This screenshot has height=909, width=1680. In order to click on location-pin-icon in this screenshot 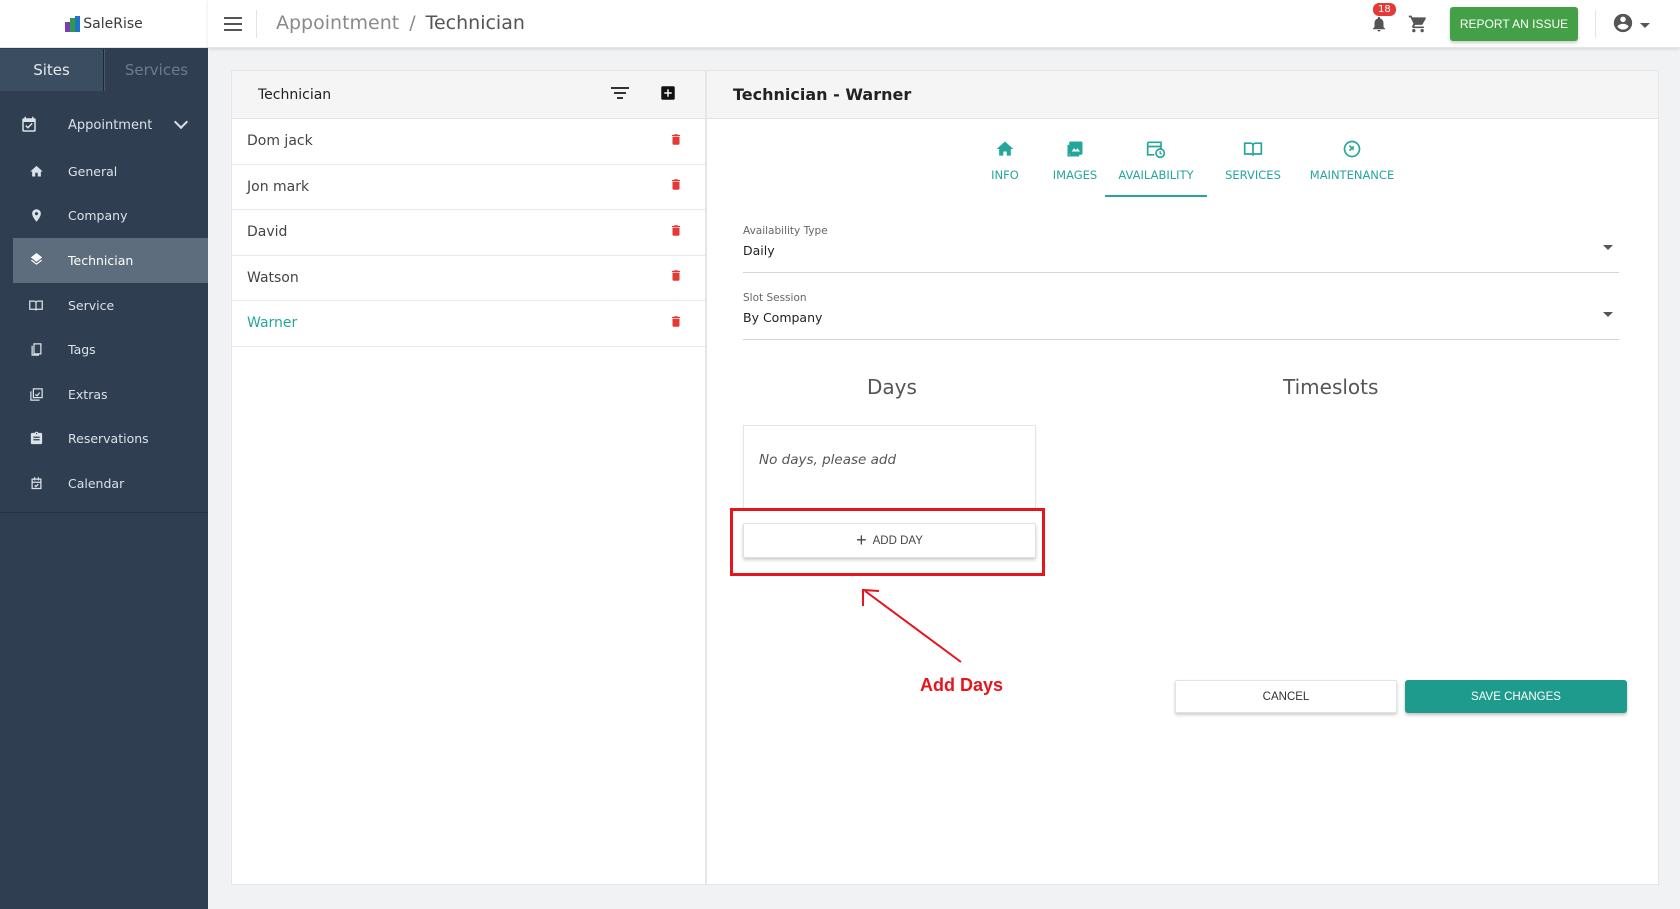, I will do `click(36, 216)`.